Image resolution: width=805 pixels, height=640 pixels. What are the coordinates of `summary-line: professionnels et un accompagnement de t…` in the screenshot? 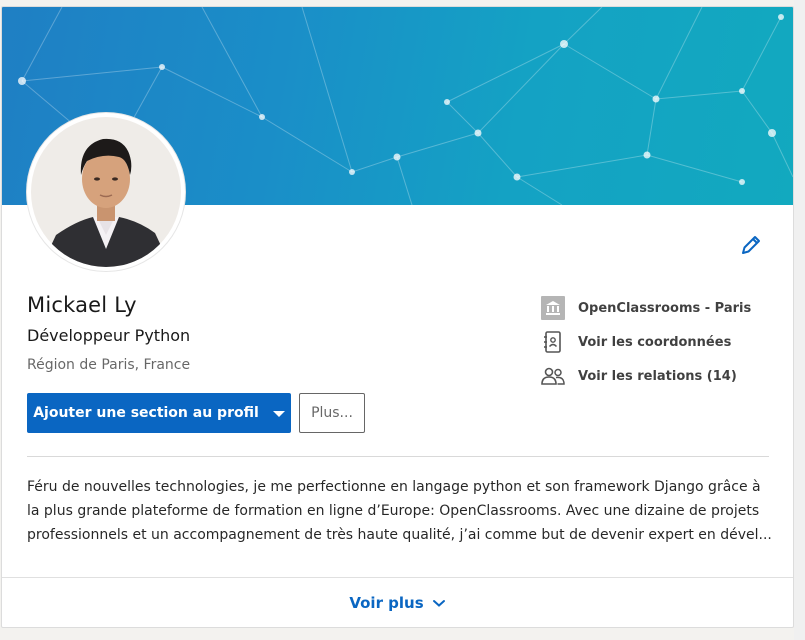 It's located at (399, 535).